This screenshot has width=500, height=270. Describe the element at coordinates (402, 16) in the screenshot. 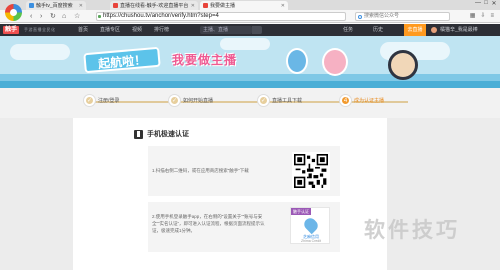

I see `browser-search-input: 搜索微信公众号` at that location.